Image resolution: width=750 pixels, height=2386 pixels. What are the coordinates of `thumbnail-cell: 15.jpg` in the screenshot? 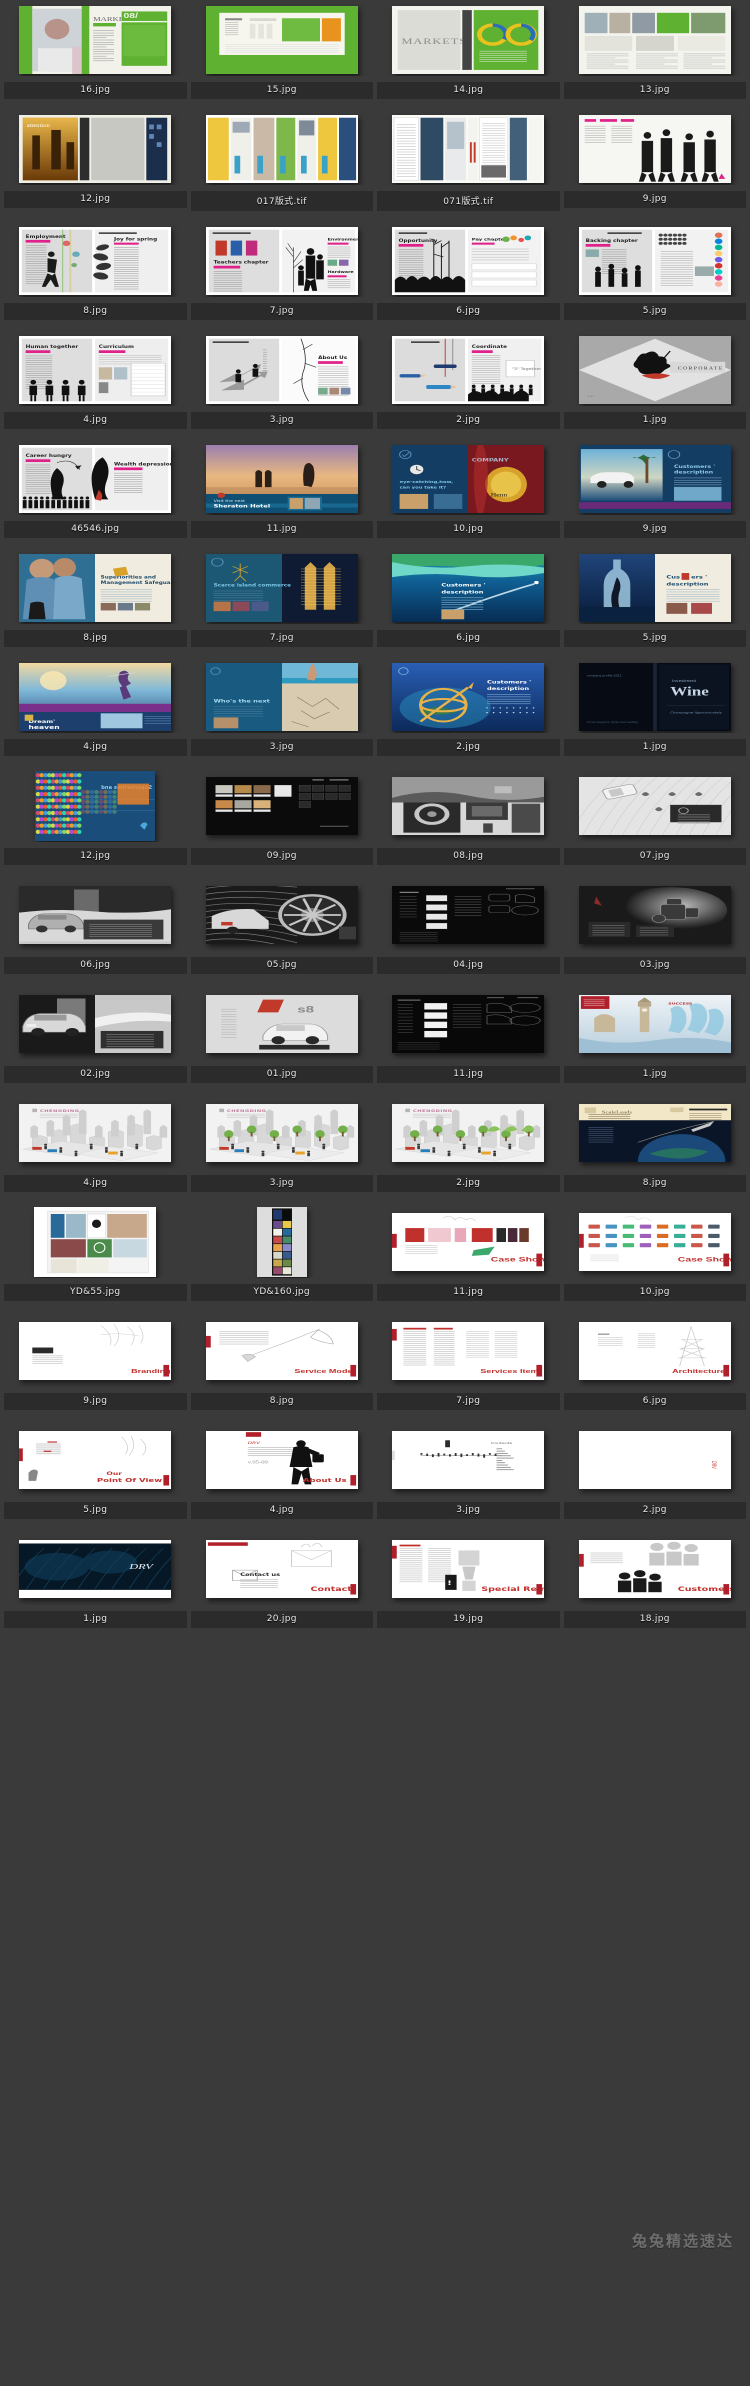 It's located at (282, 51).